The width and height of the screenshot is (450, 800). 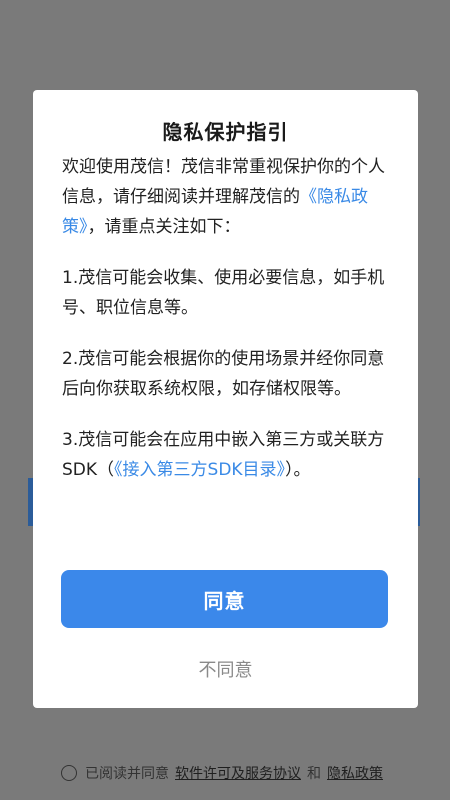 What do you see at coordinates (225, 669) in the screenshot?
I see `disagree-button: 不同意` at bounding box center [225, 669].